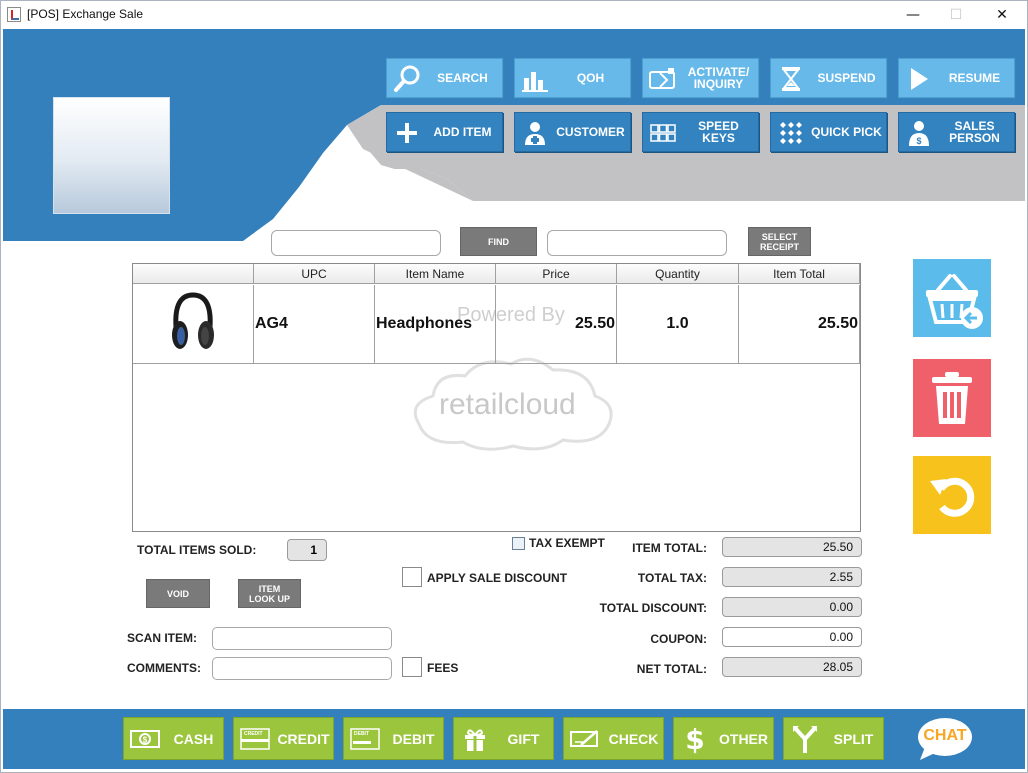  What do you see at coordinates (393, 738) in the screenshot?
I see `debit-button: DEBIT DEBIT` at bounding box center [393, 738].